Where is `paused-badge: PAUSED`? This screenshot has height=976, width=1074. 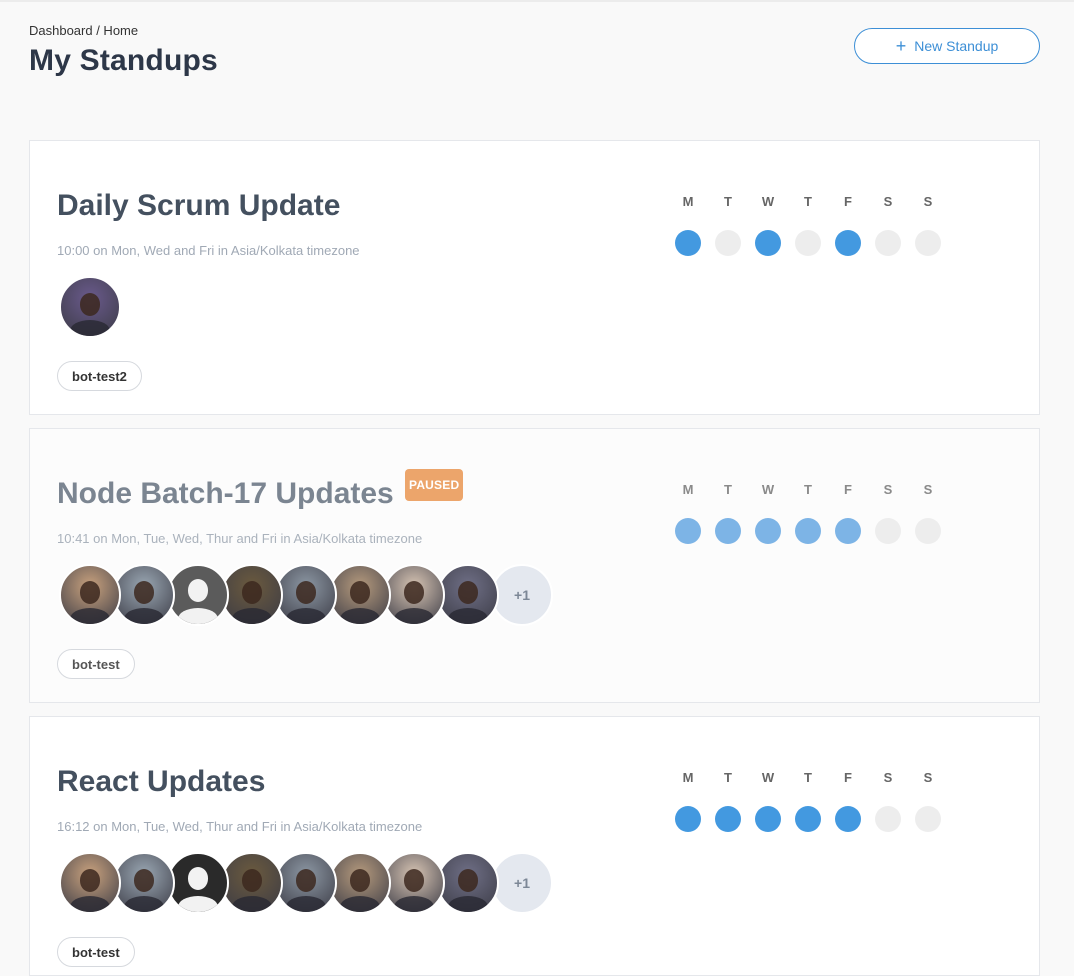 paused-badge: PAUSED is located at coordinates (434, 485).